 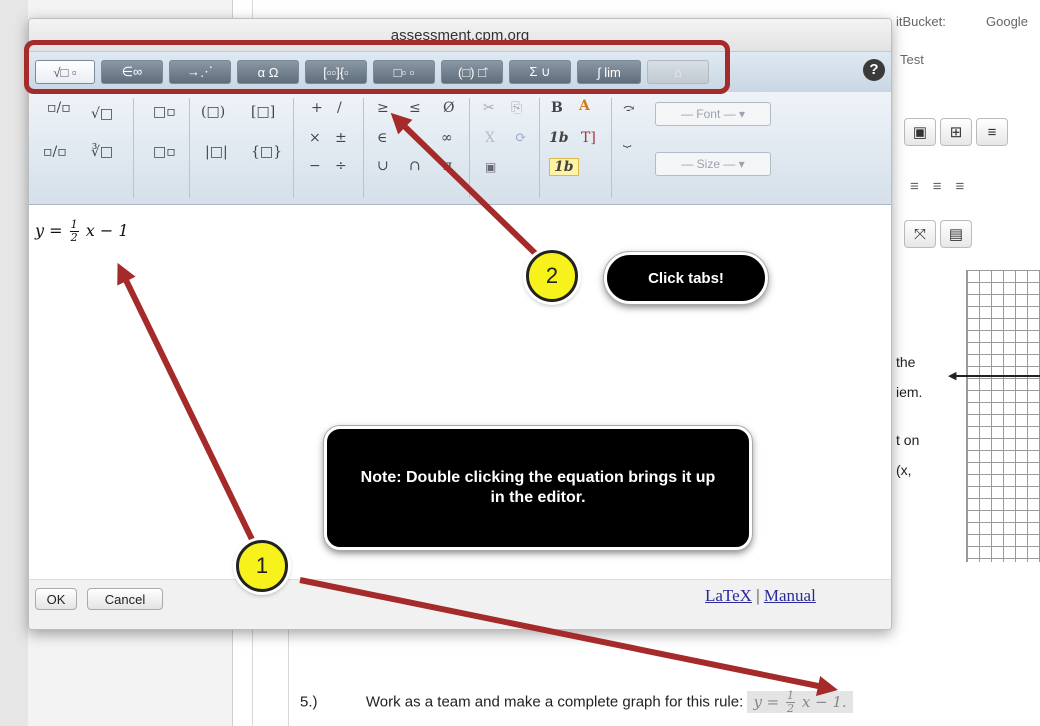 What do you see at coordinates (466, 186) in the screenshot?
I see `arrow-to-tabs` at bounding box center [466, 186].